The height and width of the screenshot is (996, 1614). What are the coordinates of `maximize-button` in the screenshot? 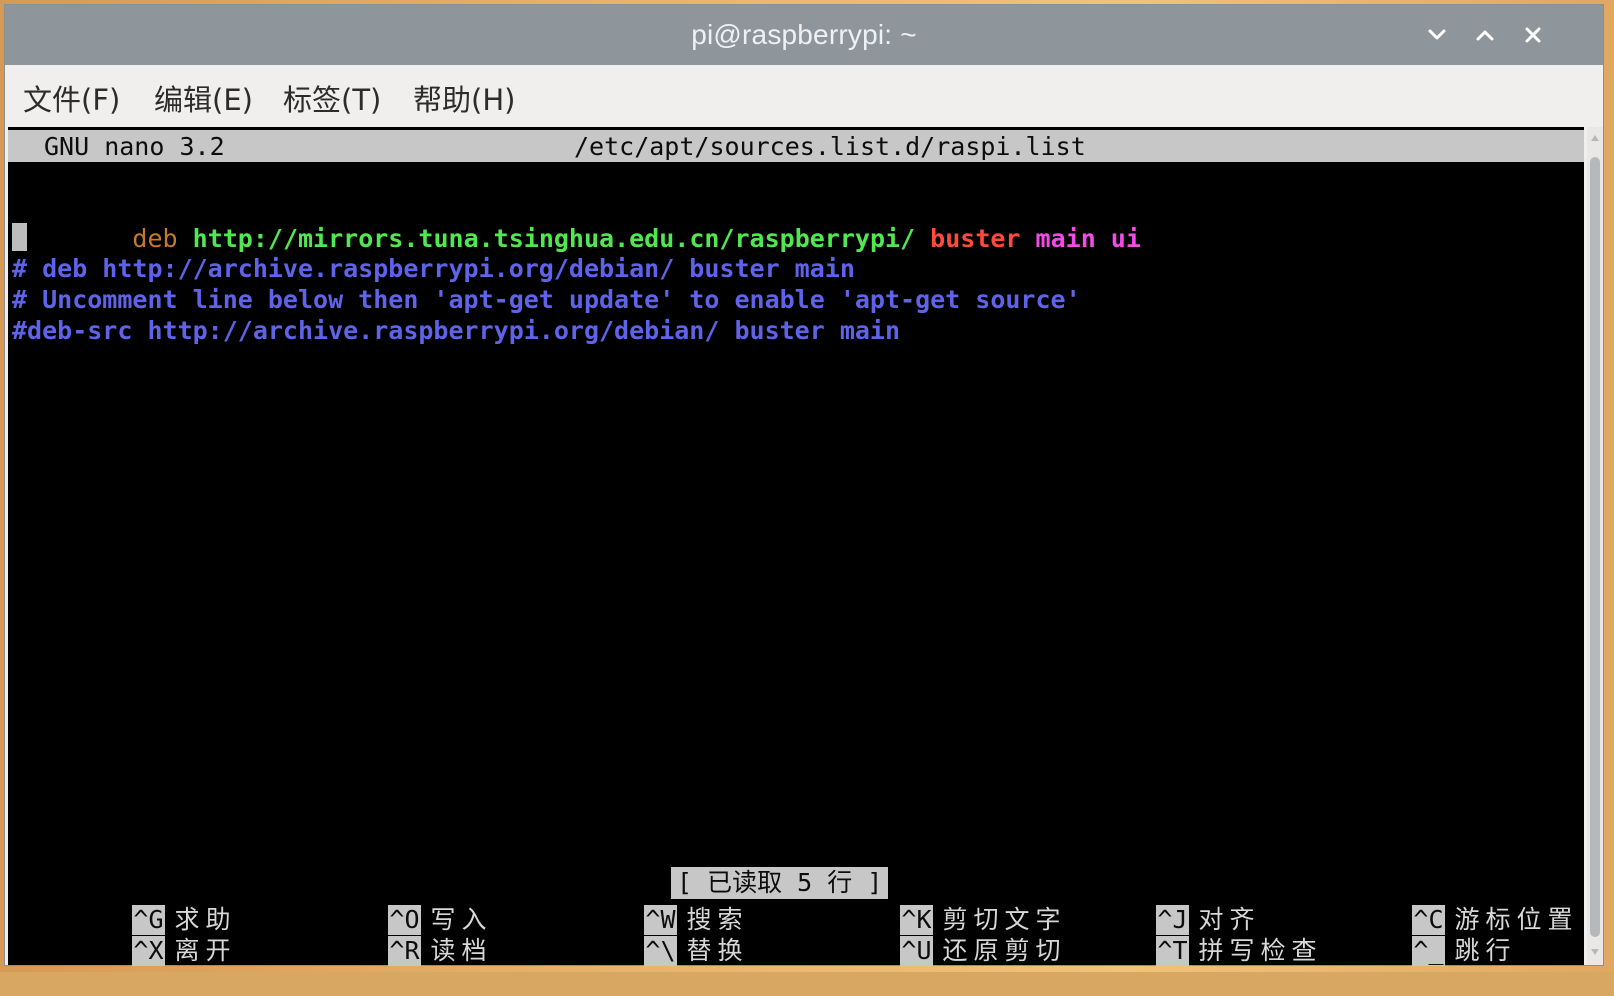 It's located at (1485, 35).